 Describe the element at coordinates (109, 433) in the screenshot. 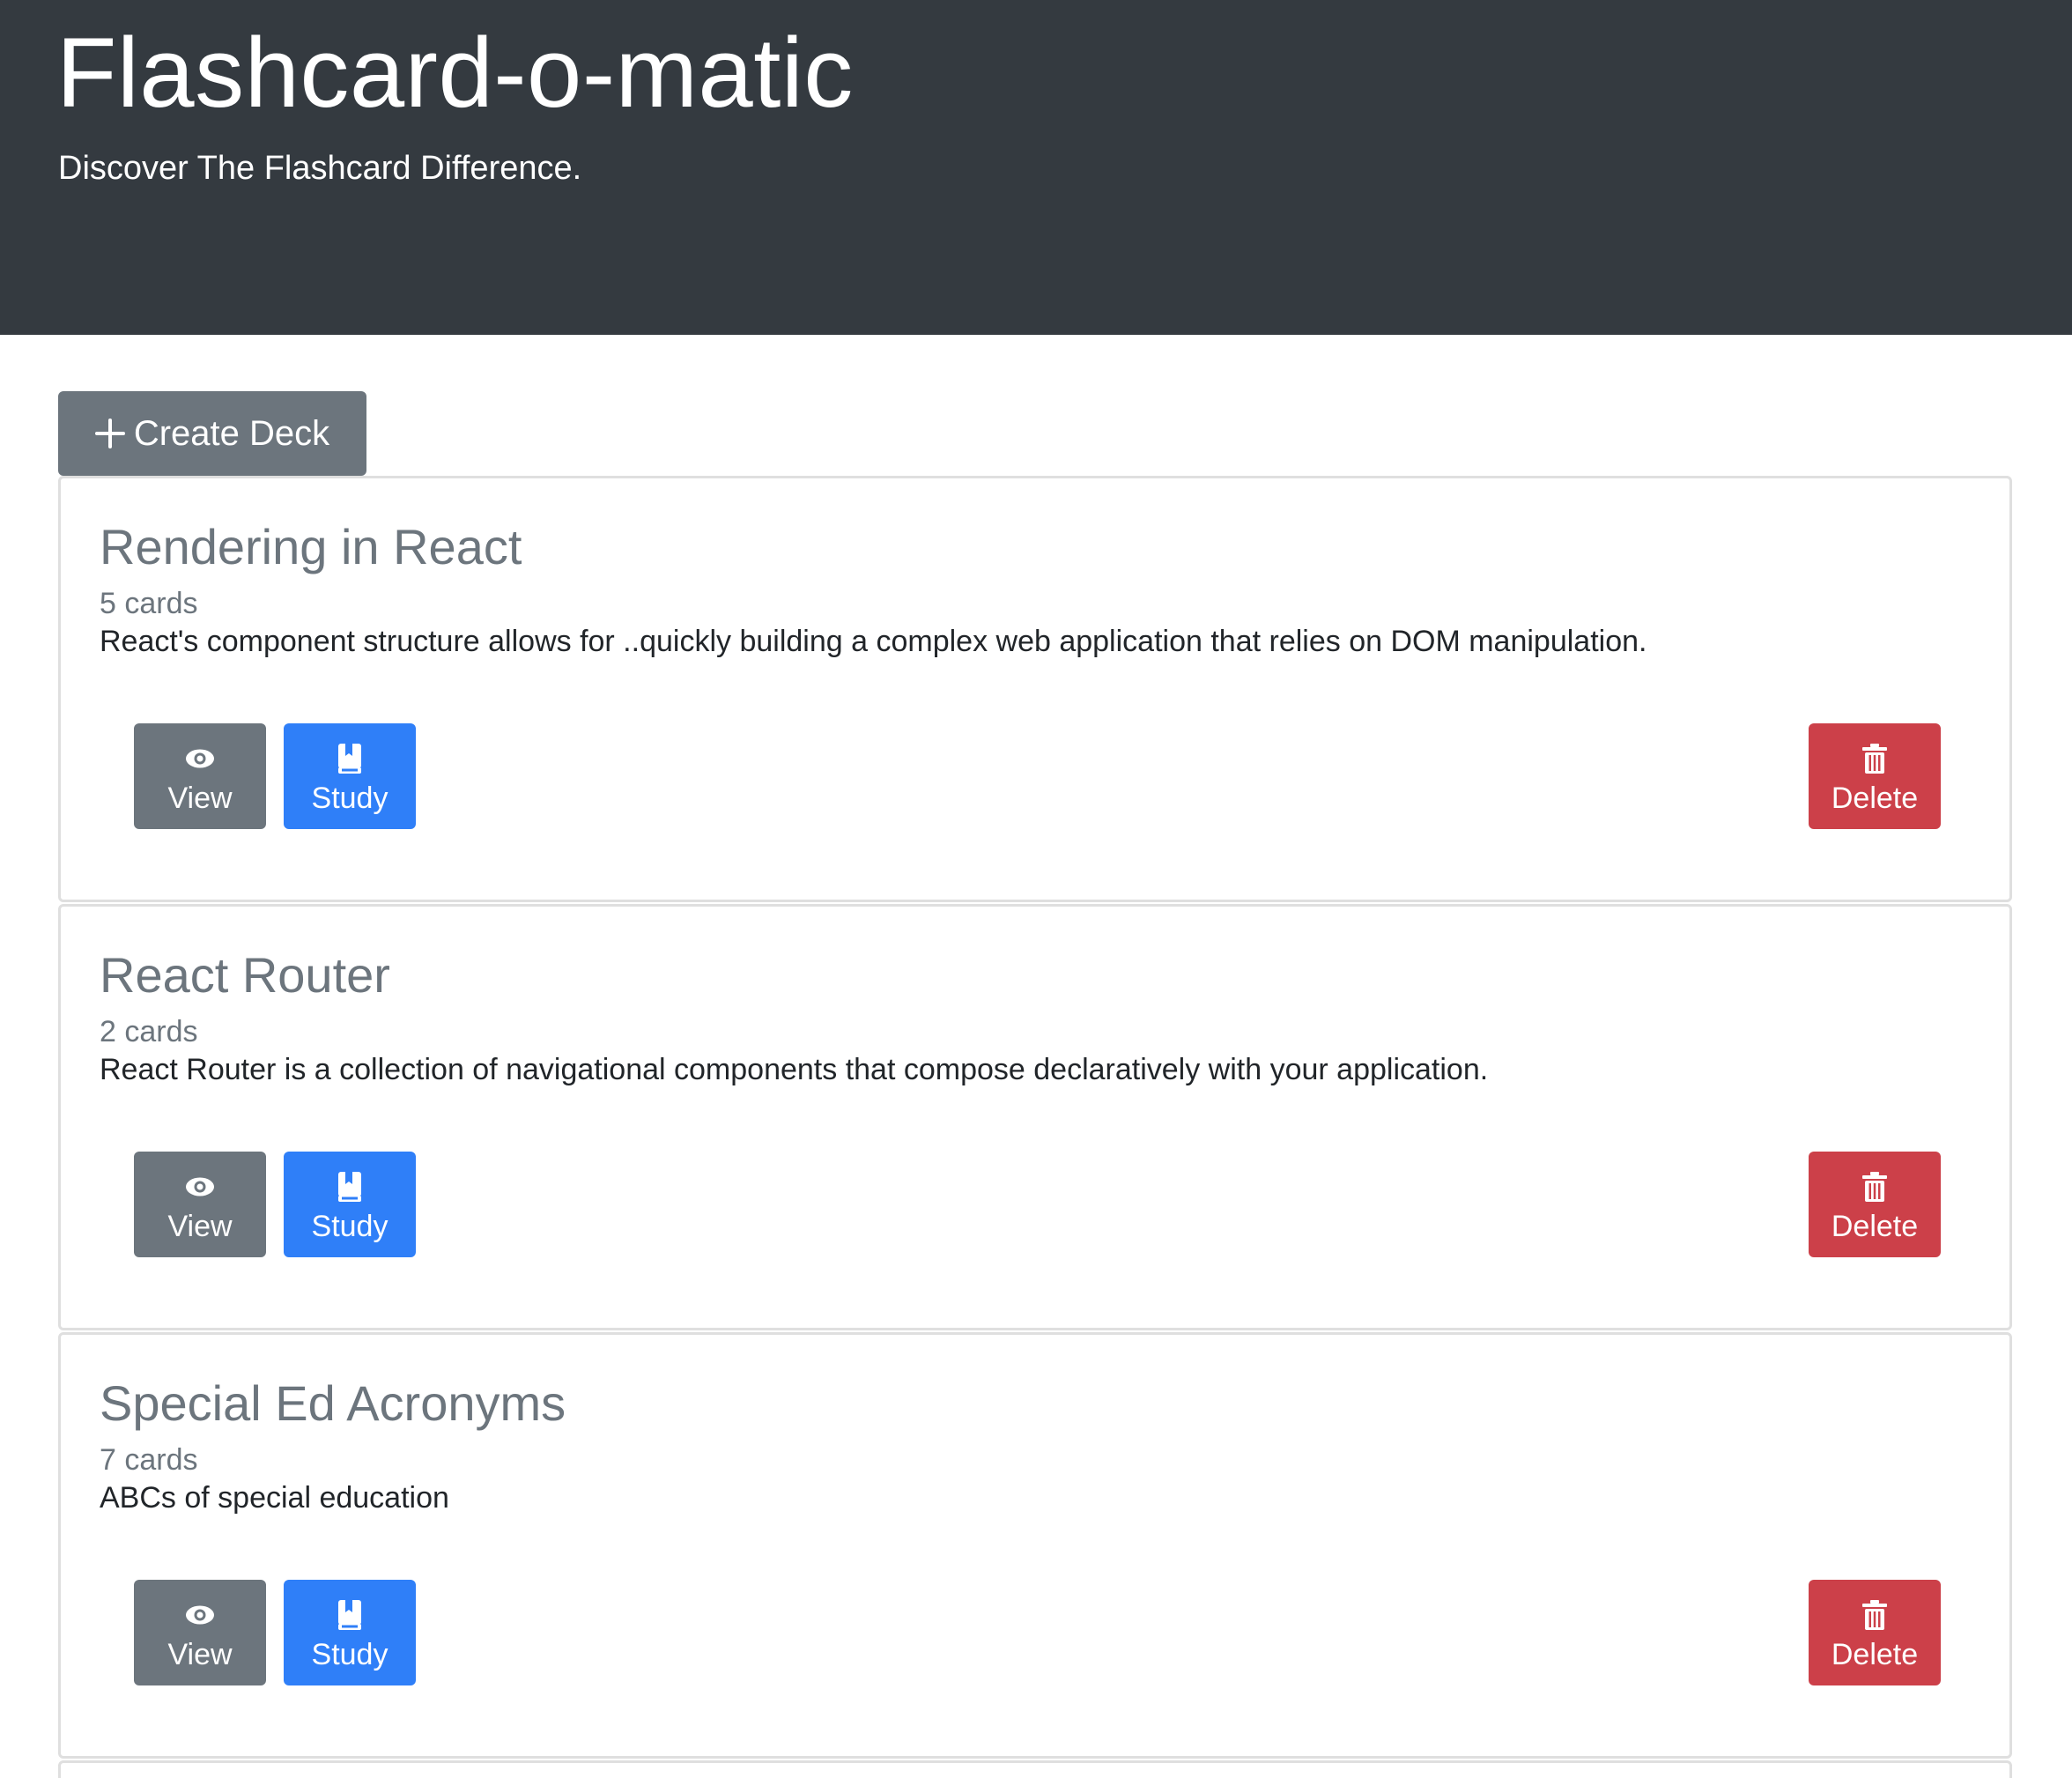

I see `plus-icon` at that location.